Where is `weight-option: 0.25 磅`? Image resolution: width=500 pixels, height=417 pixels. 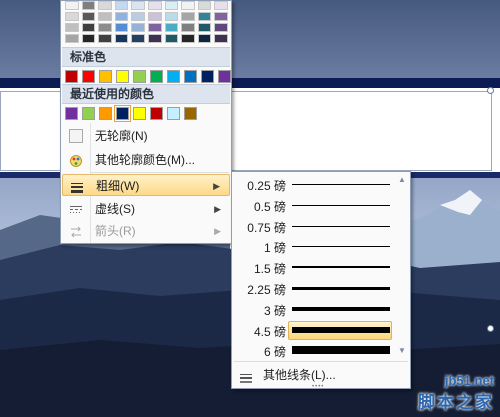
weight-option: 0.25 磅 is located at coordinates (314, 184).